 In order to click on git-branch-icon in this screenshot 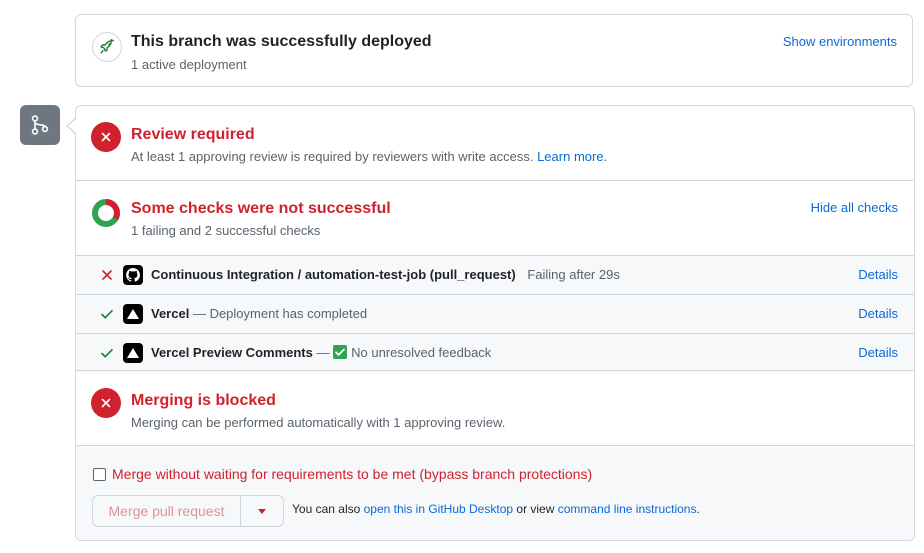, I will do `click(40, 125)`.